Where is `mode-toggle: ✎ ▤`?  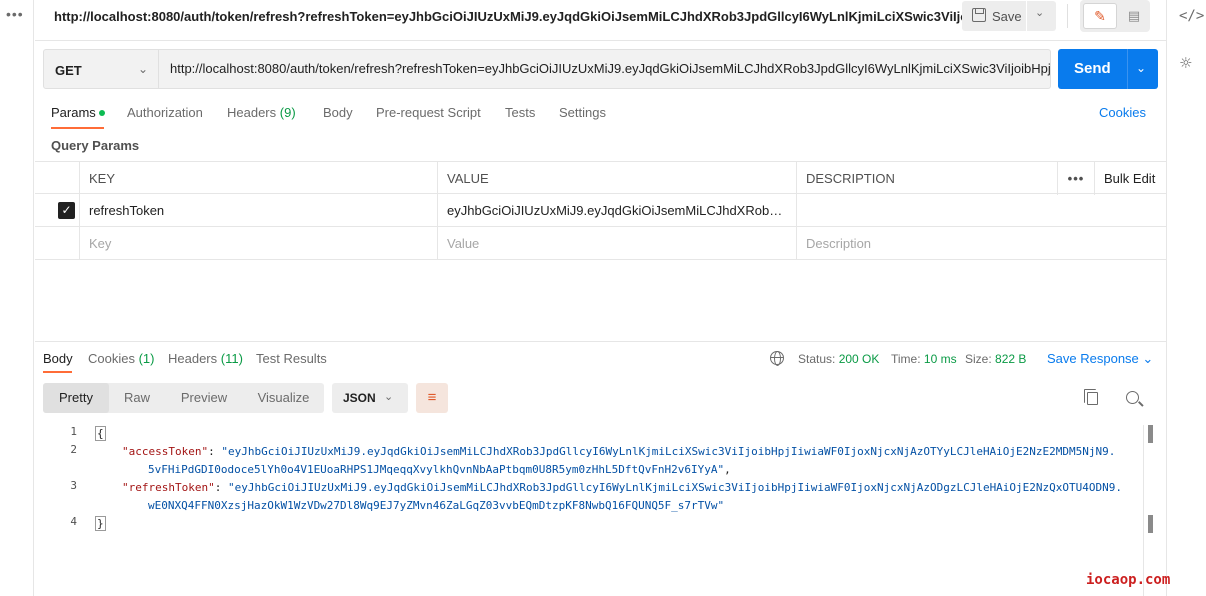
mode-toggle: ✎ ▤ is located at coordinates (1115, 16).